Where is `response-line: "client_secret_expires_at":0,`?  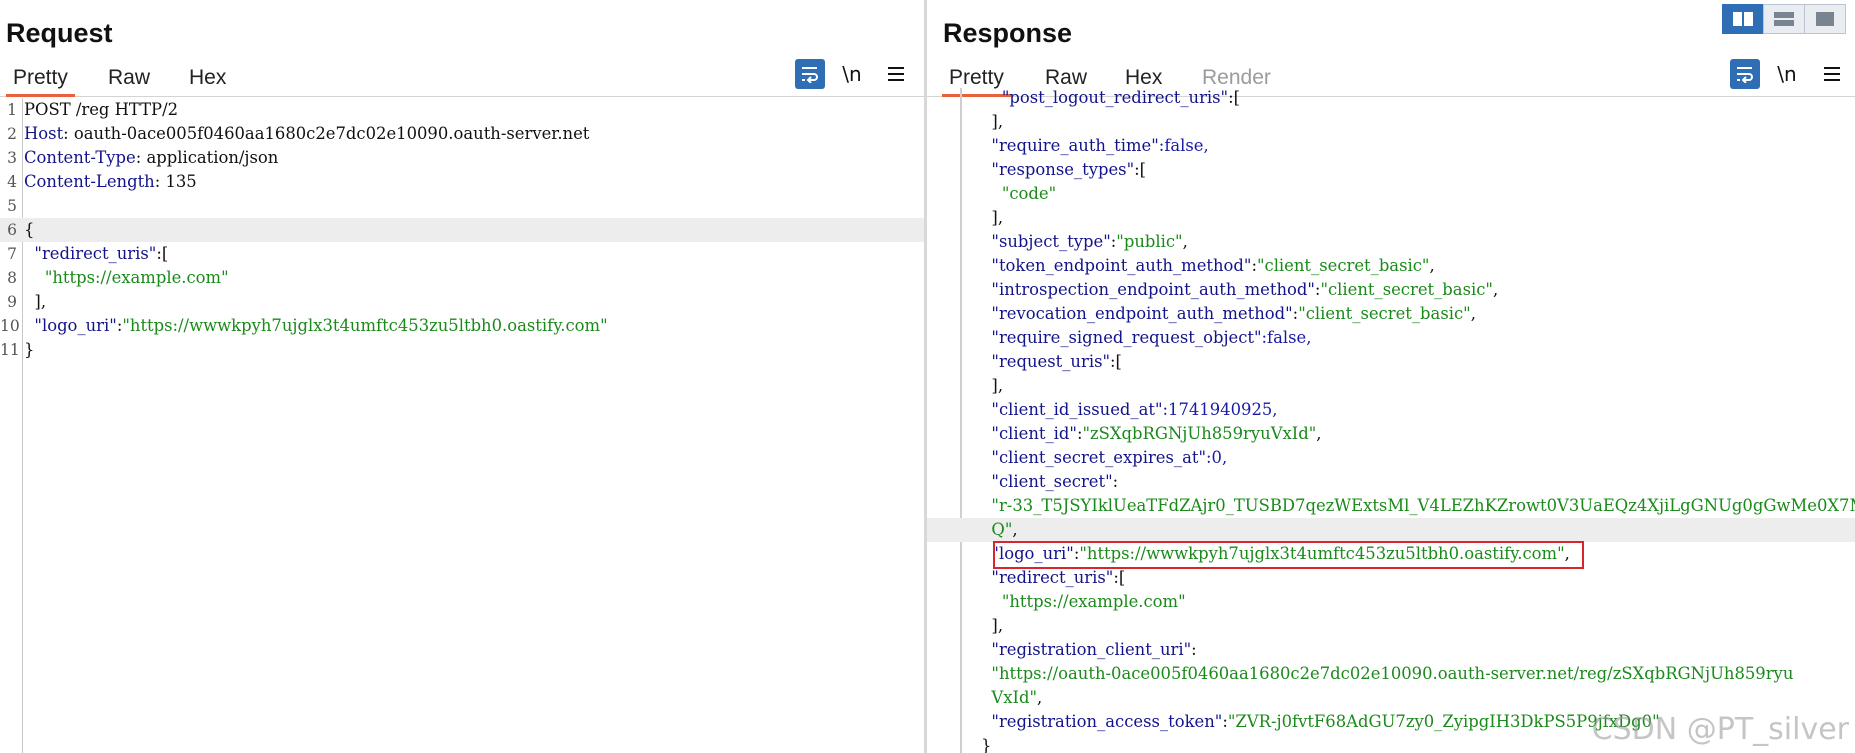 response-line: "client_secret_expires_at":0, is located at coordinates (1391, 458).